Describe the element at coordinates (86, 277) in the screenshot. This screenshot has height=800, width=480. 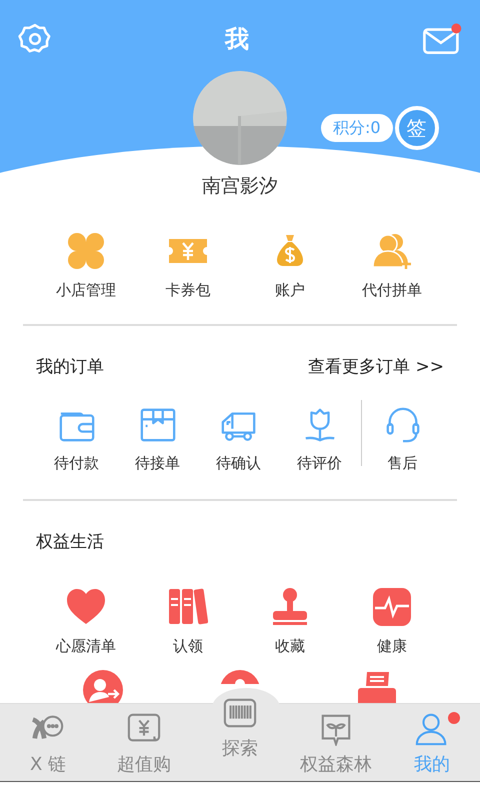
I see `shortcut-item: 小店管理` at that location.